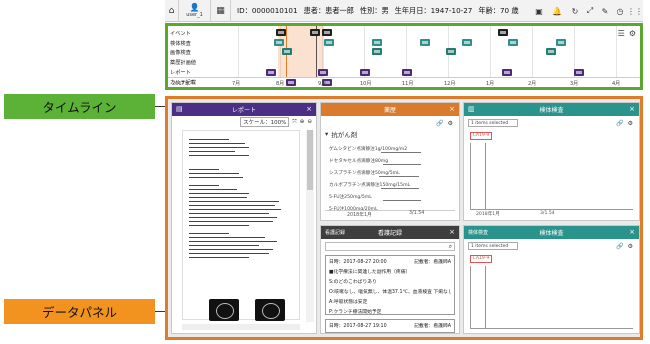 The height and width of the screenshot is (344, 650). Describe the element at coordinates (621, 33) in the screenshot. I see `list-icon: ☰` at that location.